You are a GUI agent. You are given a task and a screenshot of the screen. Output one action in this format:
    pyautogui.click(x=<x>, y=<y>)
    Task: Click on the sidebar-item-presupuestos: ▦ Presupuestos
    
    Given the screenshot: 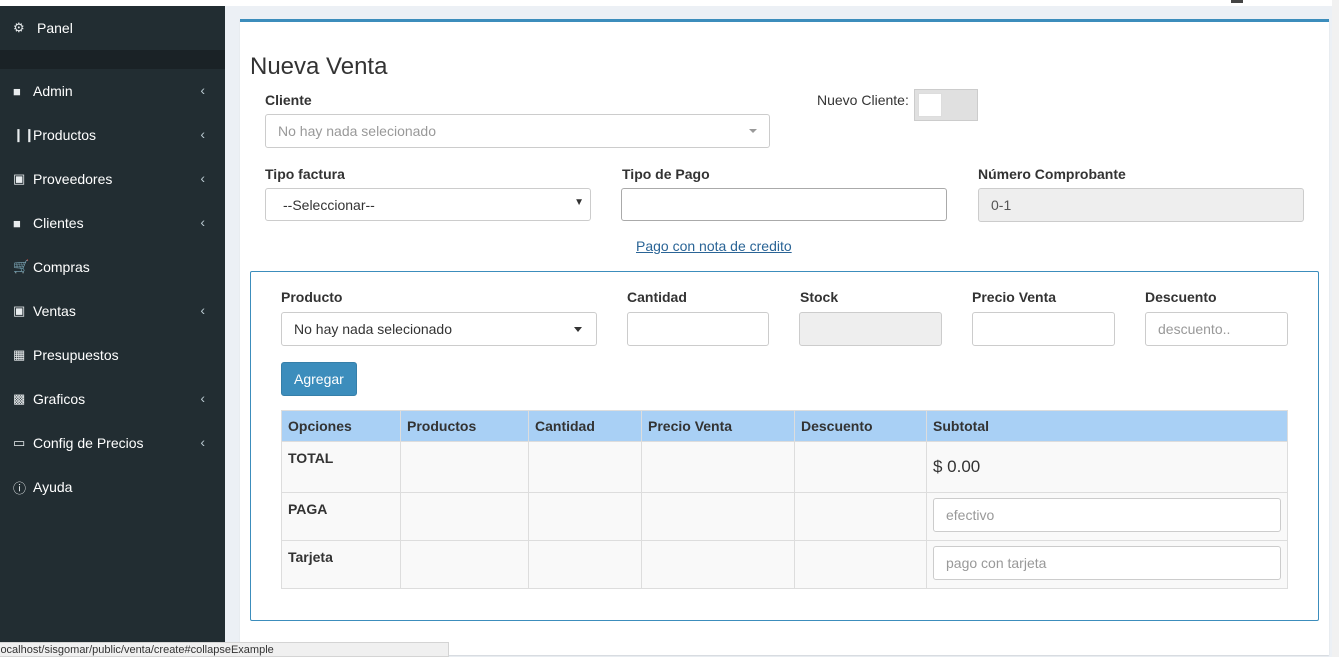 What is the action you would take?
    pyautogui.click(x=112, y=355)
    